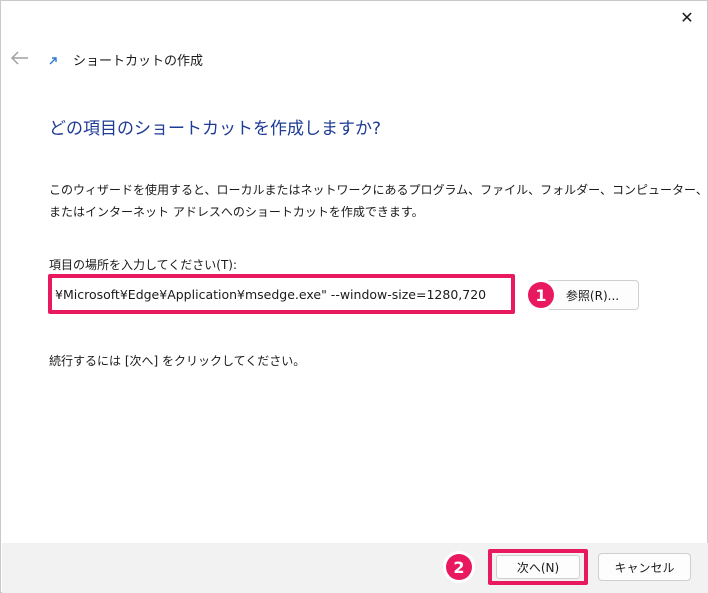 The width and height of the screenshot is (708, 593). What do you see at coordinates (459, 567) in the screenshot?
I see `step-badge-2: 2` at bounding box center [459, 567].